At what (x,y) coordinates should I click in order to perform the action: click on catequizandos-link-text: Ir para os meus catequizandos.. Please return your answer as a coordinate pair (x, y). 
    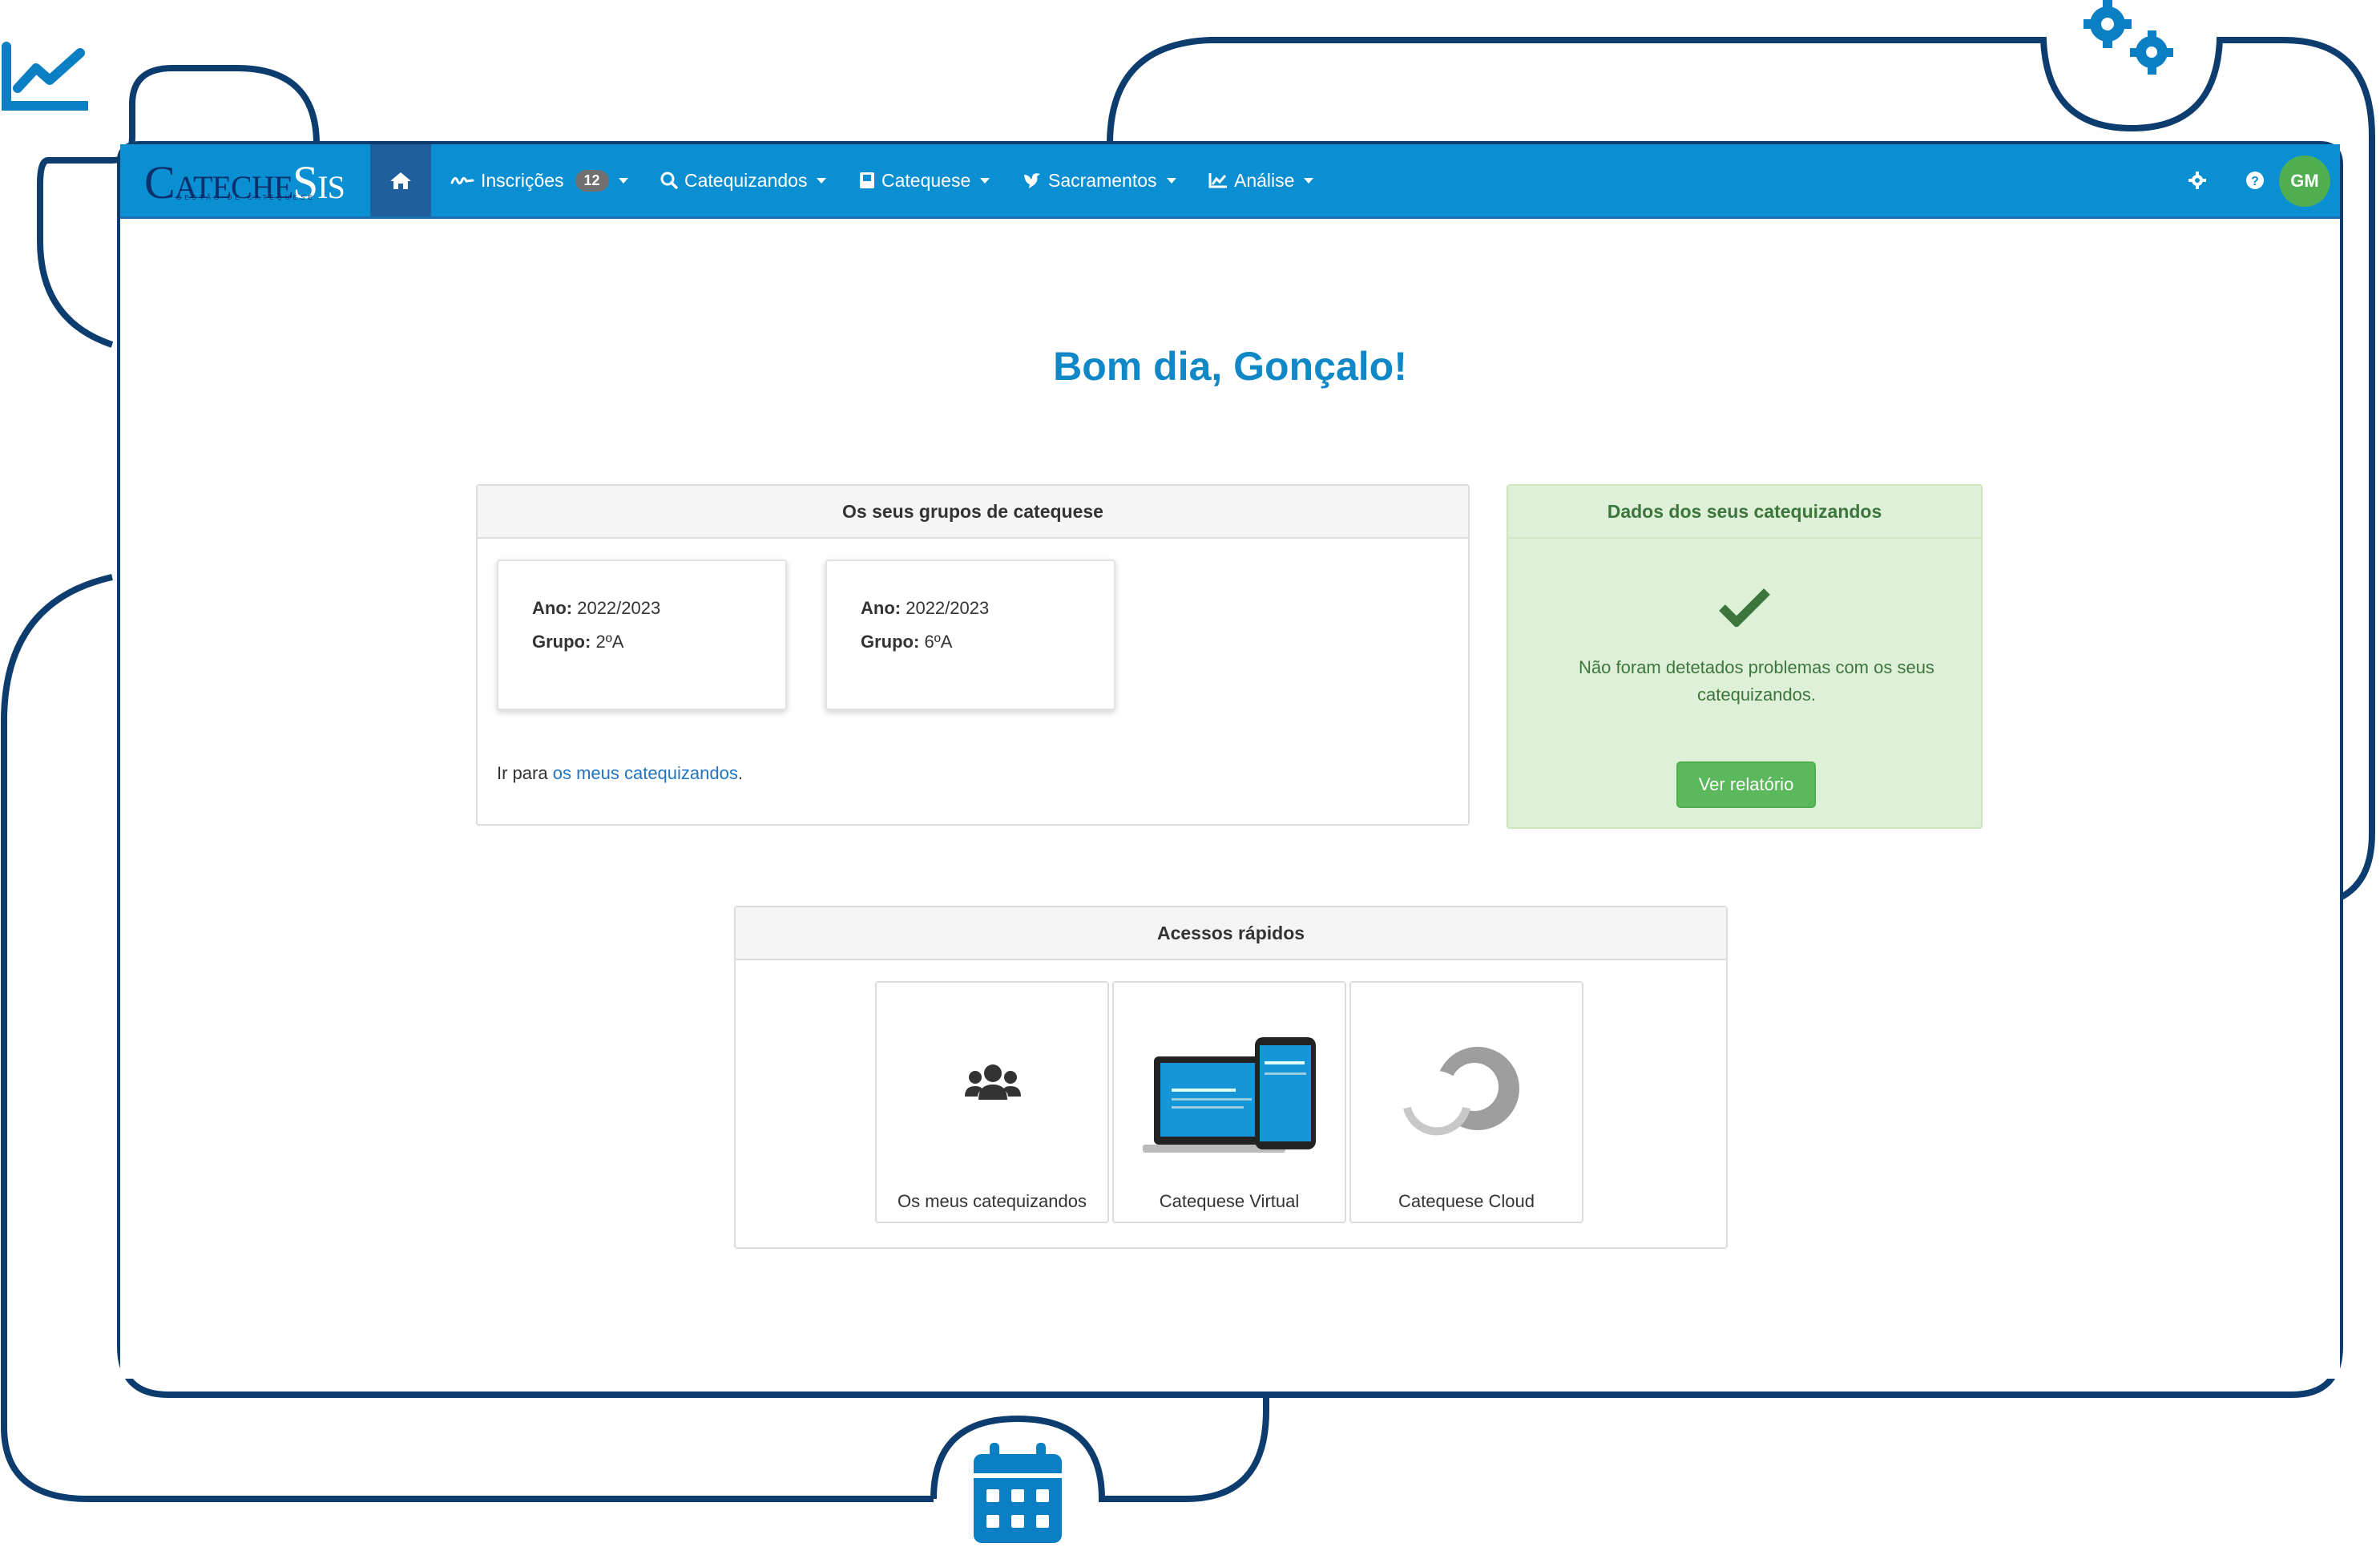
    Looking at the image, I should click on (620, 773).